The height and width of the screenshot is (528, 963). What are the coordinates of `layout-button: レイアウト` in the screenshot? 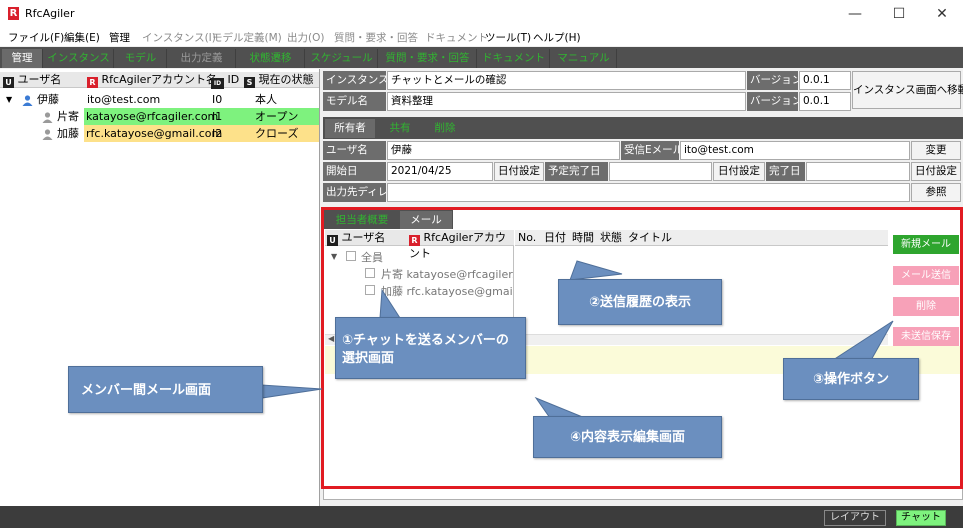 It's located at (855, 518).